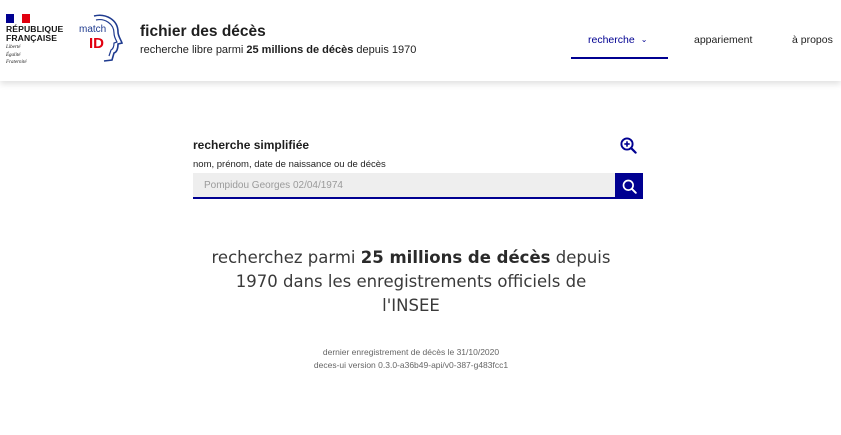 This screenshot has width=841, height=435. Describe the element at coordinates (193, 50) in the screenshot. I see `subtitle-prefix: recherche libre parmi` at that location.